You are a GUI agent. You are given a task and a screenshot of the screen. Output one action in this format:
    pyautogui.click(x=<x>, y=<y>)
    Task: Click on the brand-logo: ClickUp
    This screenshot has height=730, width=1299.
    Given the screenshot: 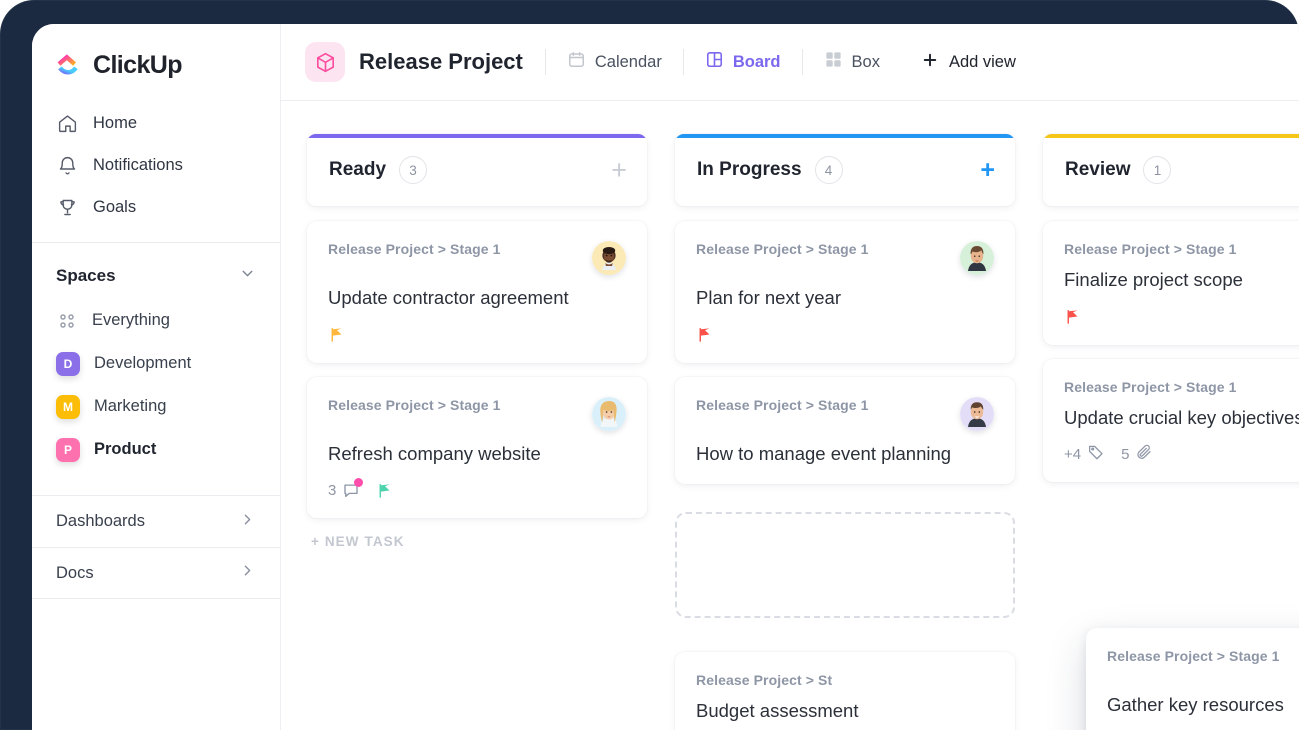 What is the action you would take?
    pyautogui.click(x=156, y=63)
    